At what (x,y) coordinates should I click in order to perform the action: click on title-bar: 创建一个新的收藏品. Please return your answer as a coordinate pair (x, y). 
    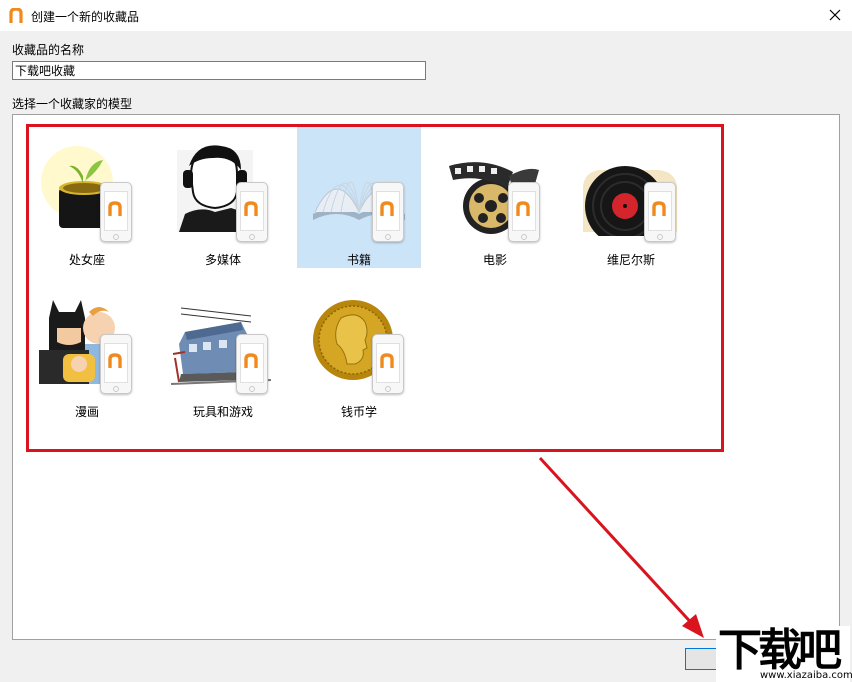
    Looking at the image, I should click on (426, 15).